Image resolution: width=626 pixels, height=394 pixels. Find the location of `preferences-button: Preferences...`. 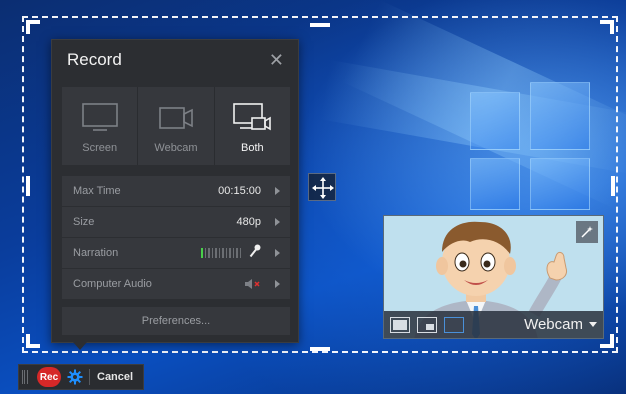

preferences-button: Preferences... is located at coordinates (176, 321).